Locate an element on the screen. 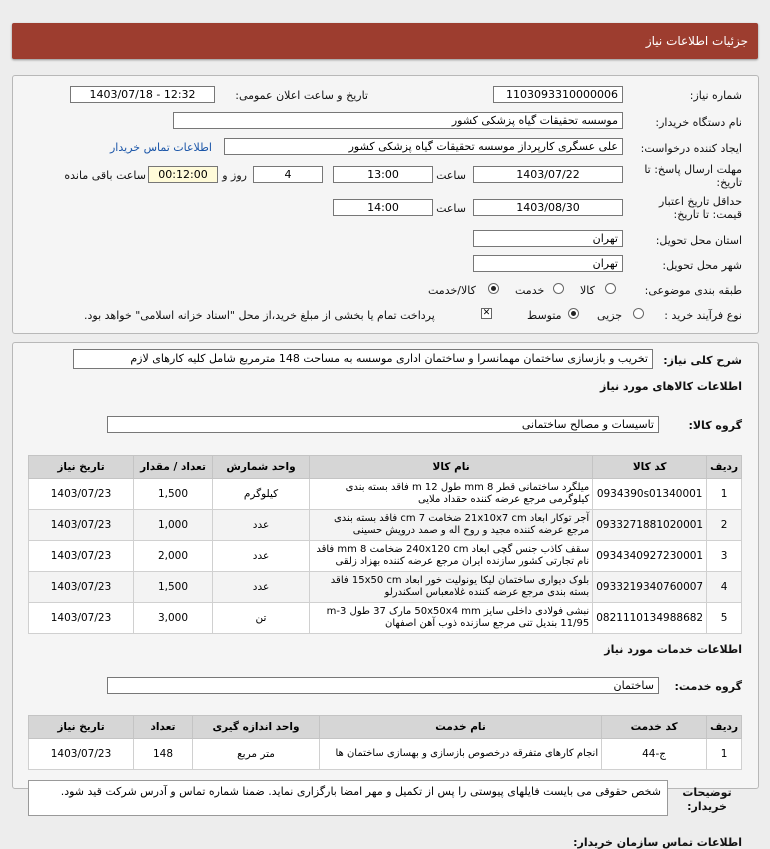 This screenshot has height=849, width=770. deadline-label: مهلت ارسال پاسخ: تا تاریخ: is located at coordinates (693, 176).